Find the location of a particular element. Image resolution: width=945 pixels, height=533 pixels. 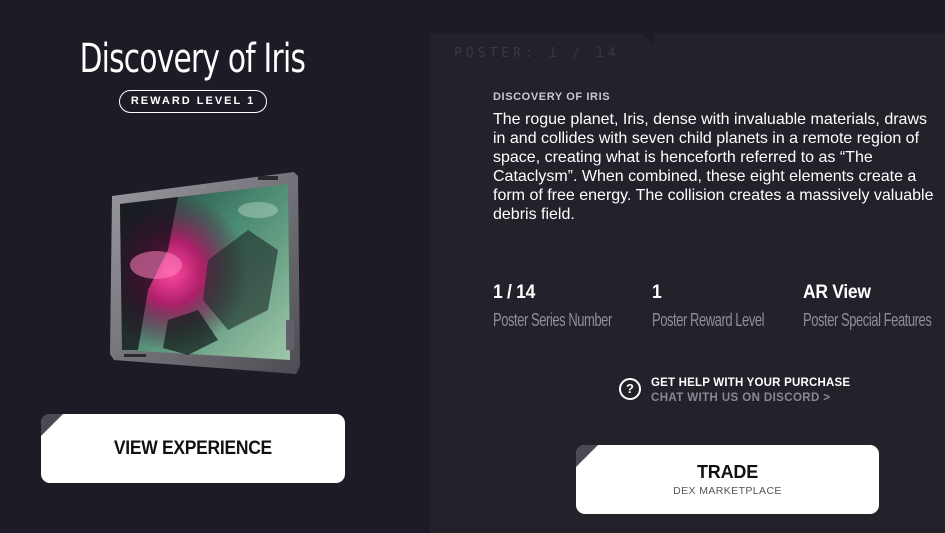

stat-reward-level: 1 Poster Reward Level is located at coordinates (730, 306).